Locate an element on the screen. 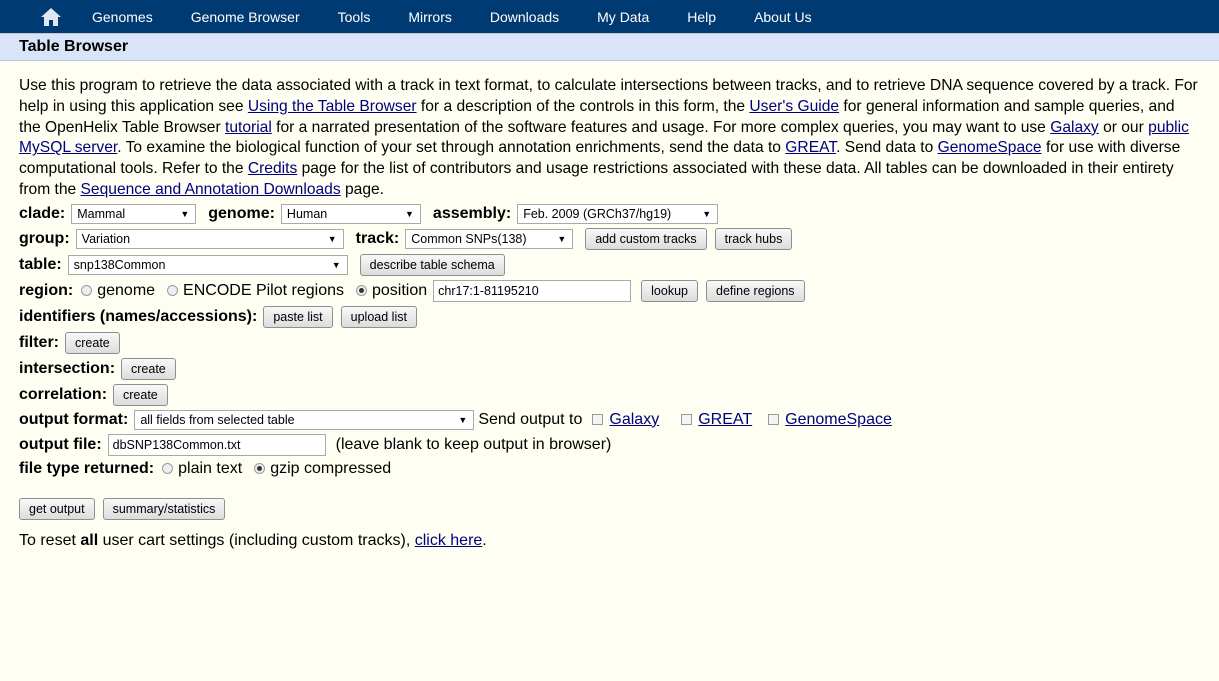 Image resolution: width=1219 pixels, height=681 pixels. assembly-select: Feb. 2009 (GRCh37/hg19) ▼ is located at coordinates (618, 213).